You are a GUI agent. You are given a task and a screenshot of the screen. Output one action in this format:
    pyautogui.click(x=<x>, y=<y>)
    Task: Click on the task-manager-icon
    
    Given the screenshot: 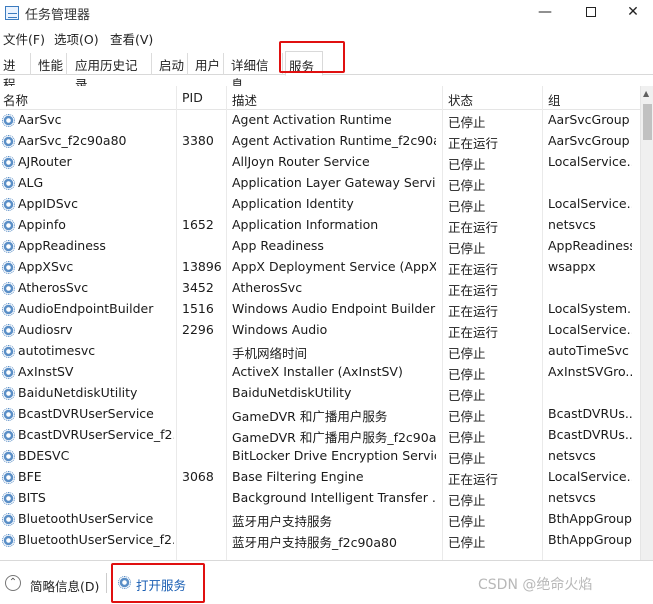 What is the action you would take?
    pyautogui.click(x=12, y=13)
    